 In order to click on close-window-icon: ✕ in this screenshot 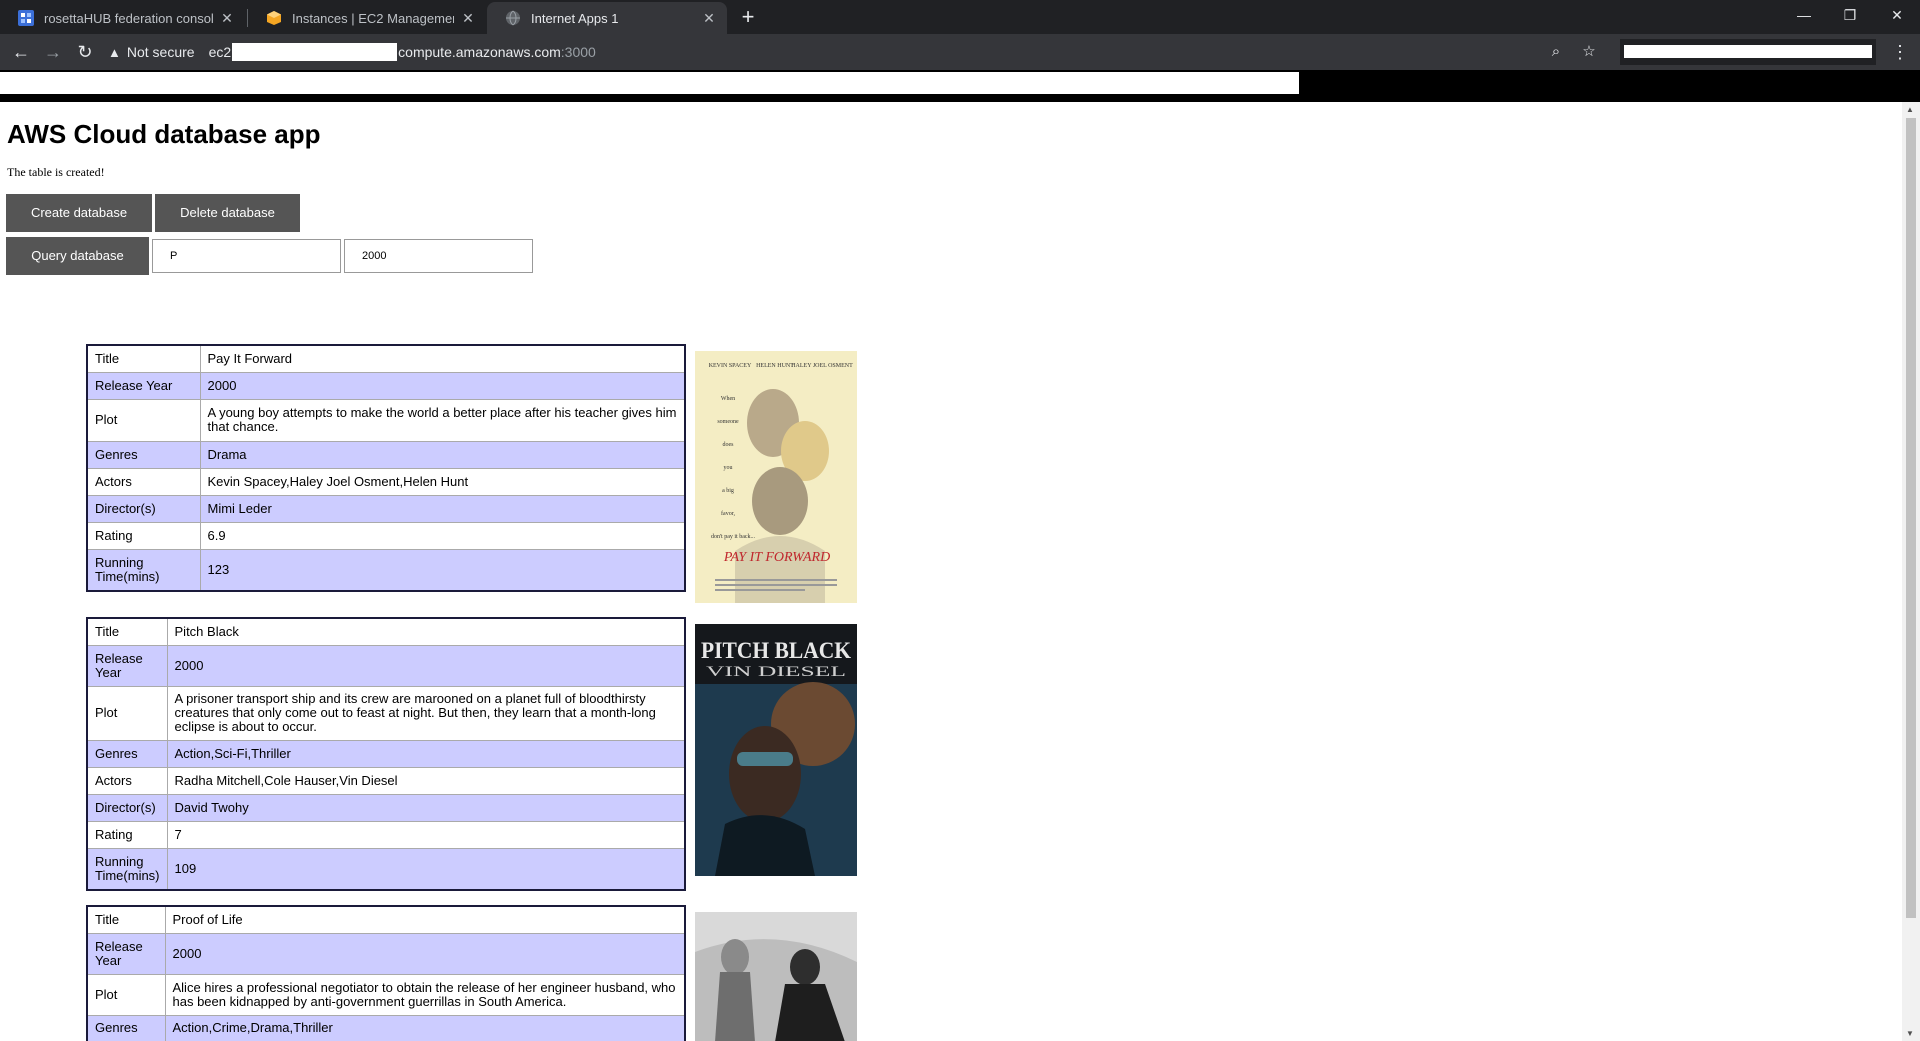, I will do `click(1897, 15)`.